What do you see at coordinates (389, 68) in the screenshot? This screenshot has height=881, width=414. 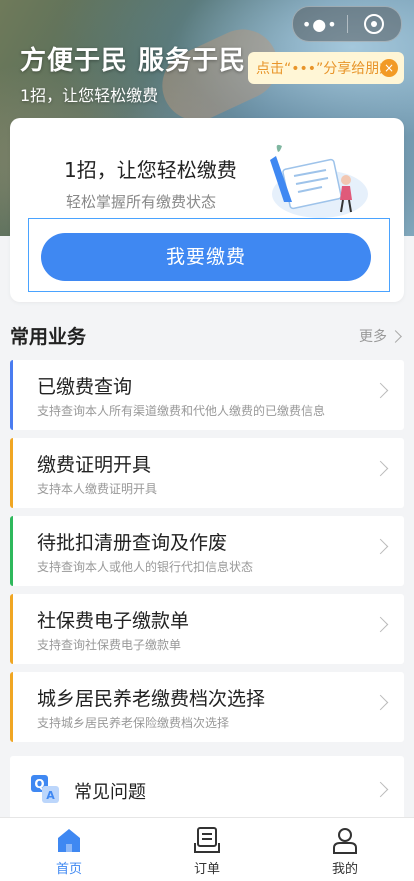 I see `close-icon: ×` at bounding box center [389, 68].